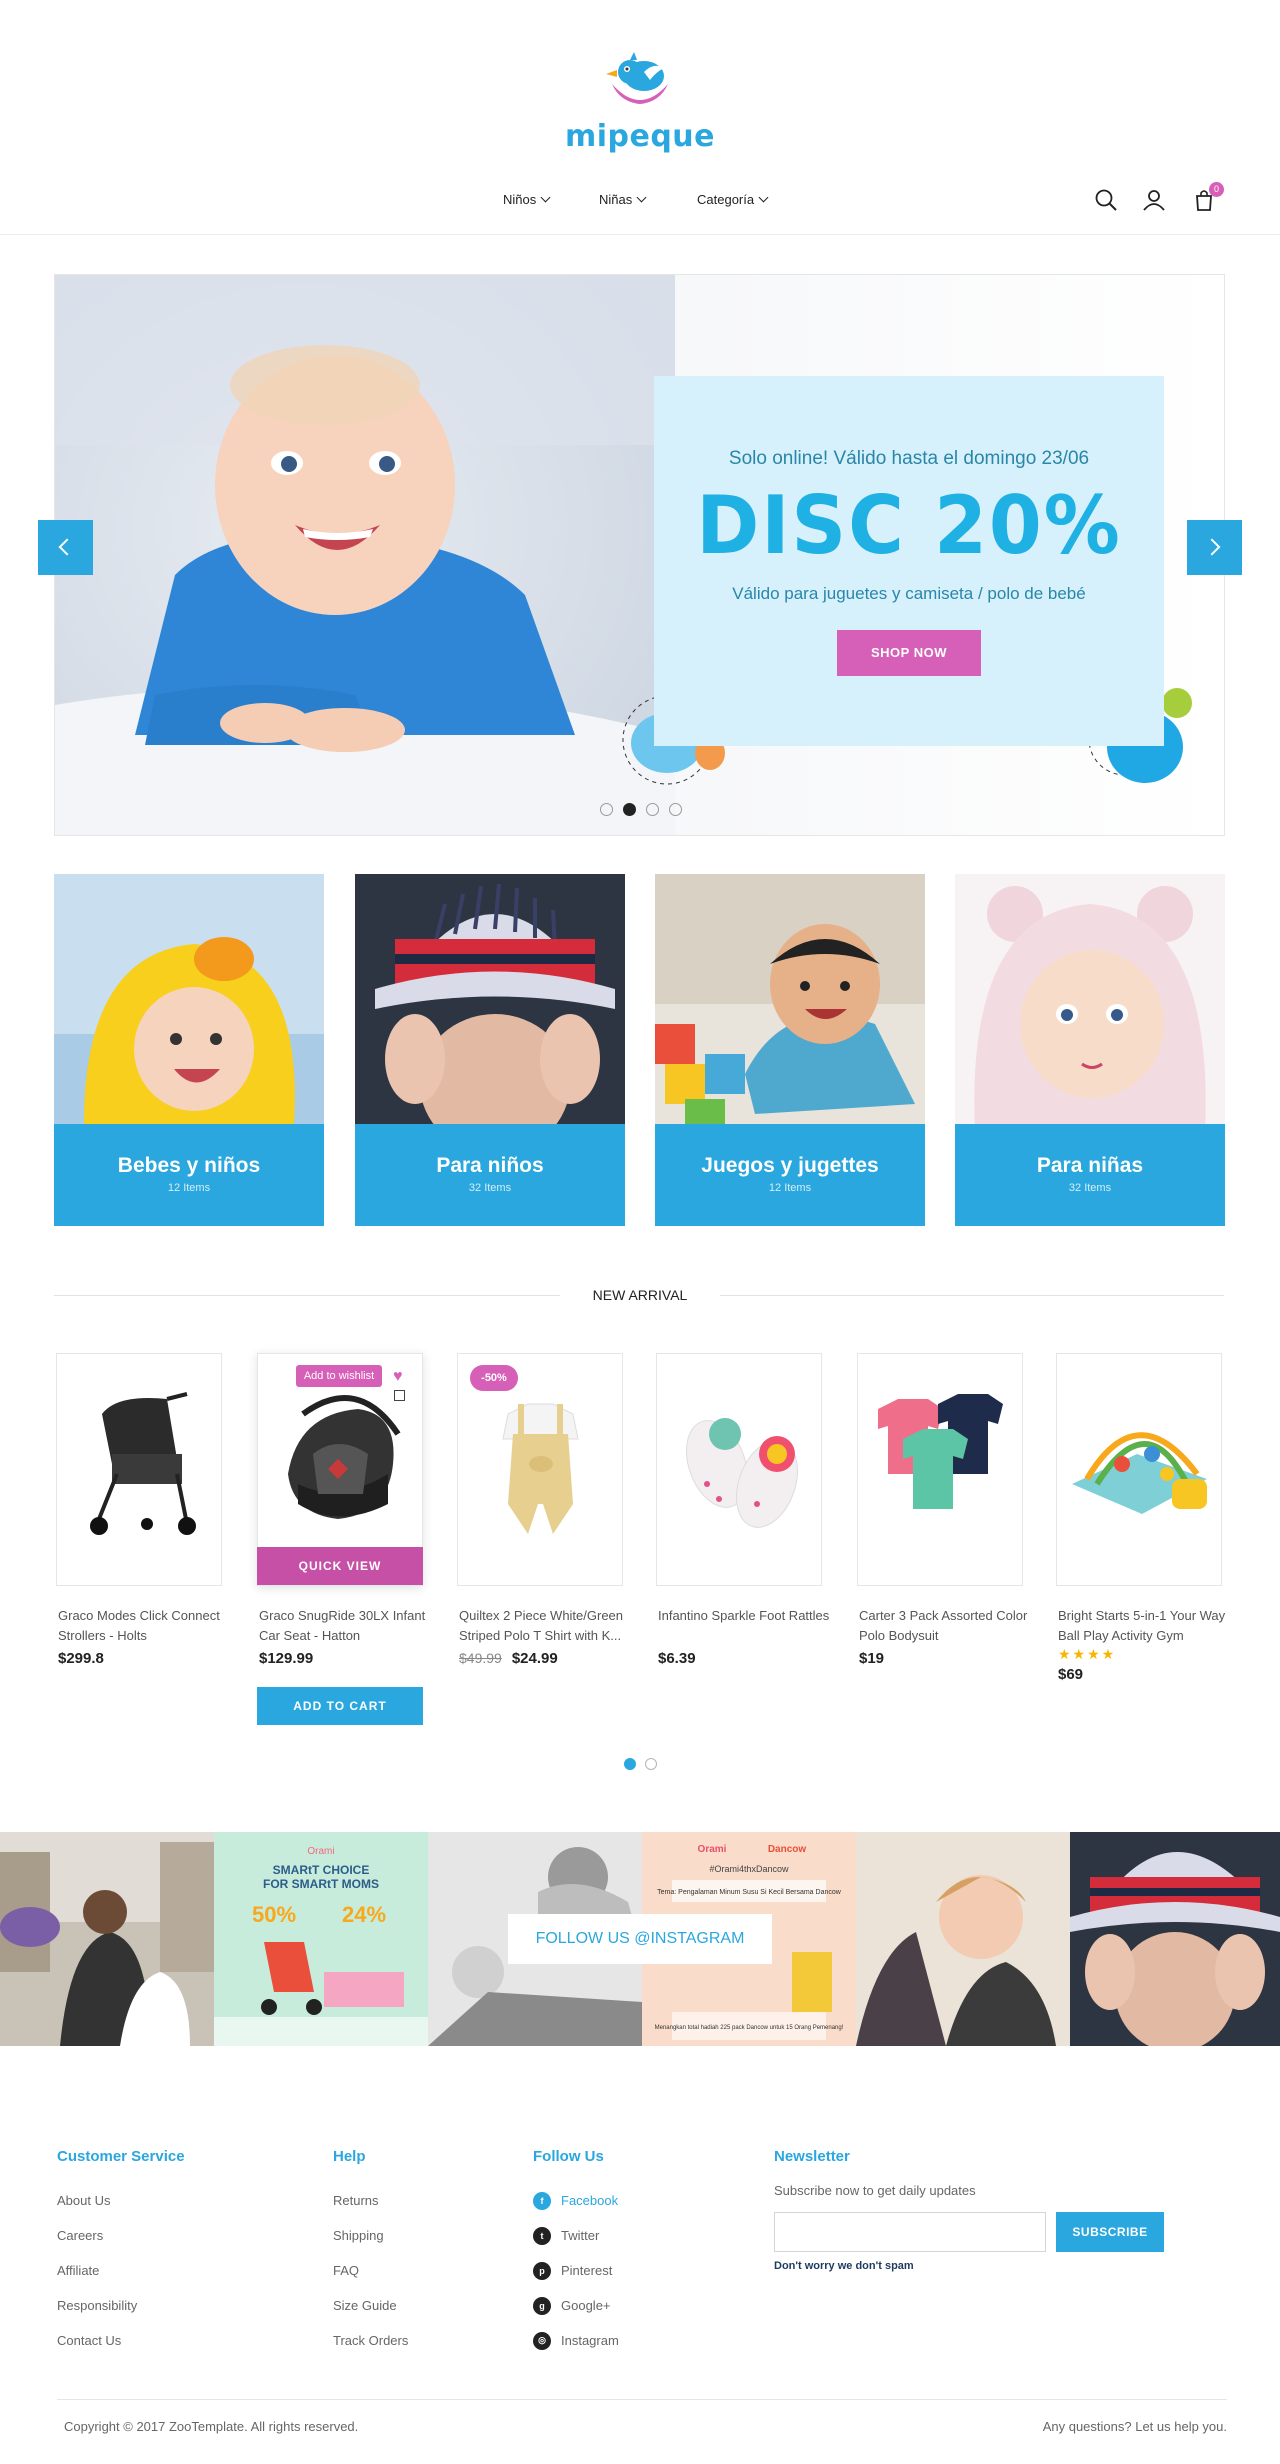 The image size is (1280, 2464). I want to click on carousel-page-active, so click(630, 1764).